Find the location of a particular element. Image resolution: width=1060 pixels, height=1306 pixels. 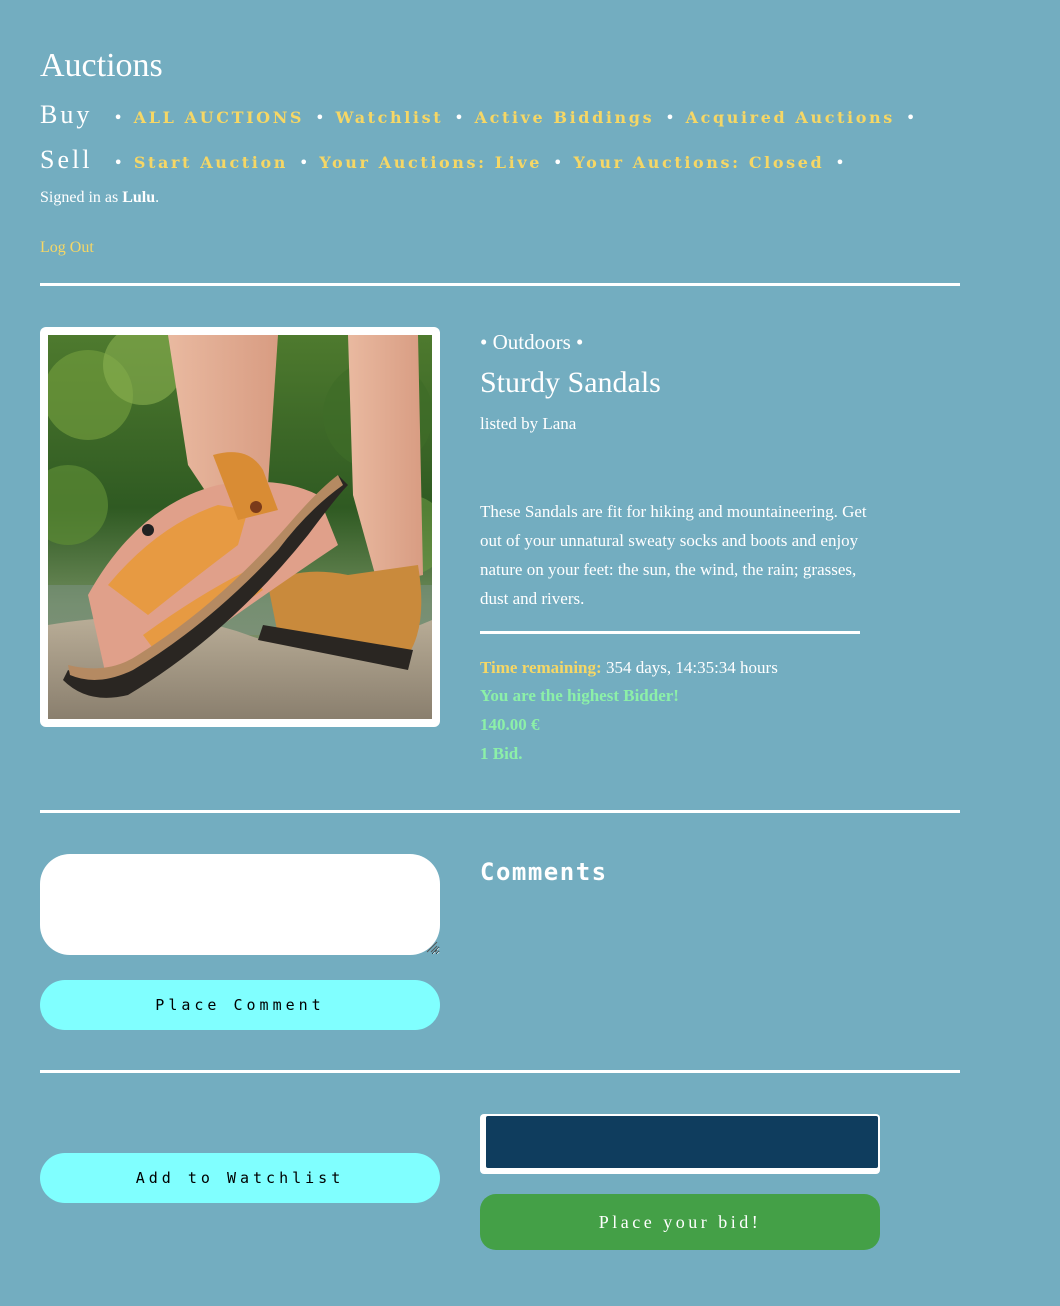

bid-input-frame is located at coordinates (680, 1144).